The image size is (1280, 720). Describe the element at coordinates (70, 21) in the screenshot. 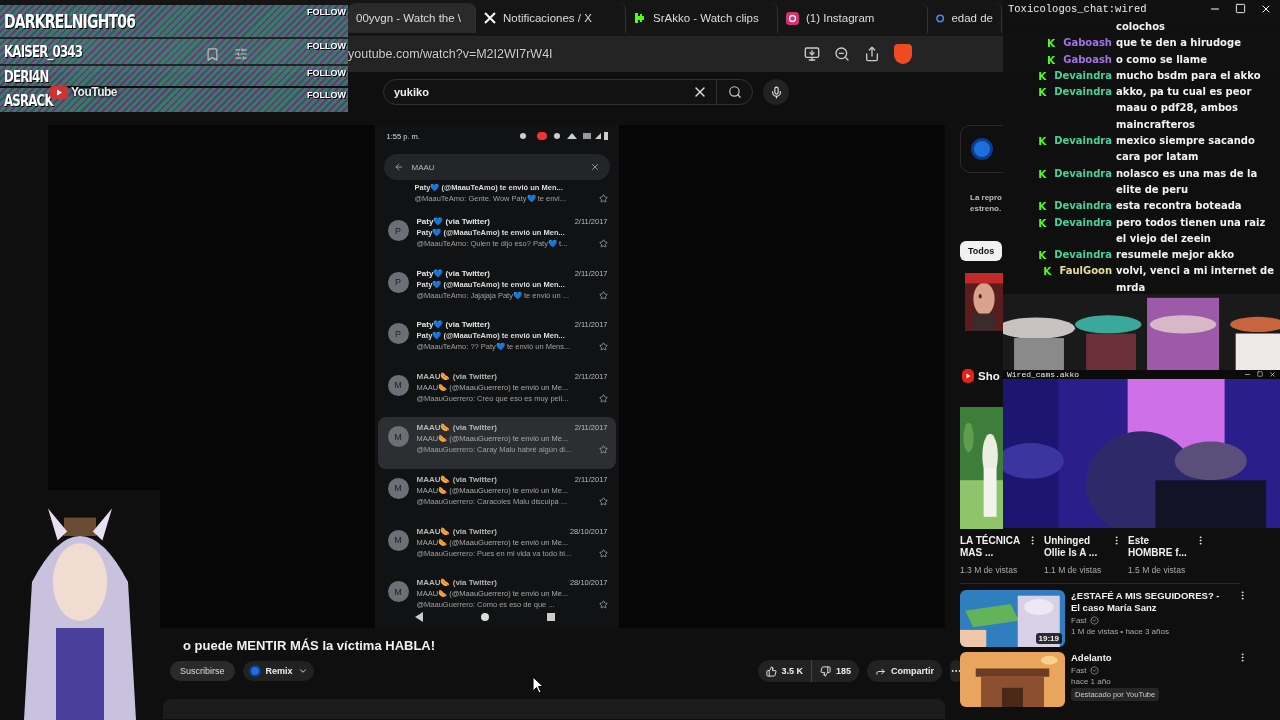

I see `follower-name: DARKRELNIGHT06` at that location.